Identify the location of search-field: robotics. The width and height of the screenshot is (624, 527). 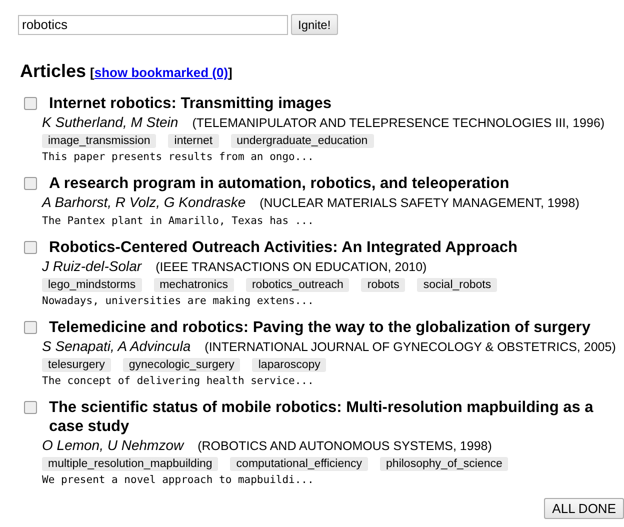
(153, 24).